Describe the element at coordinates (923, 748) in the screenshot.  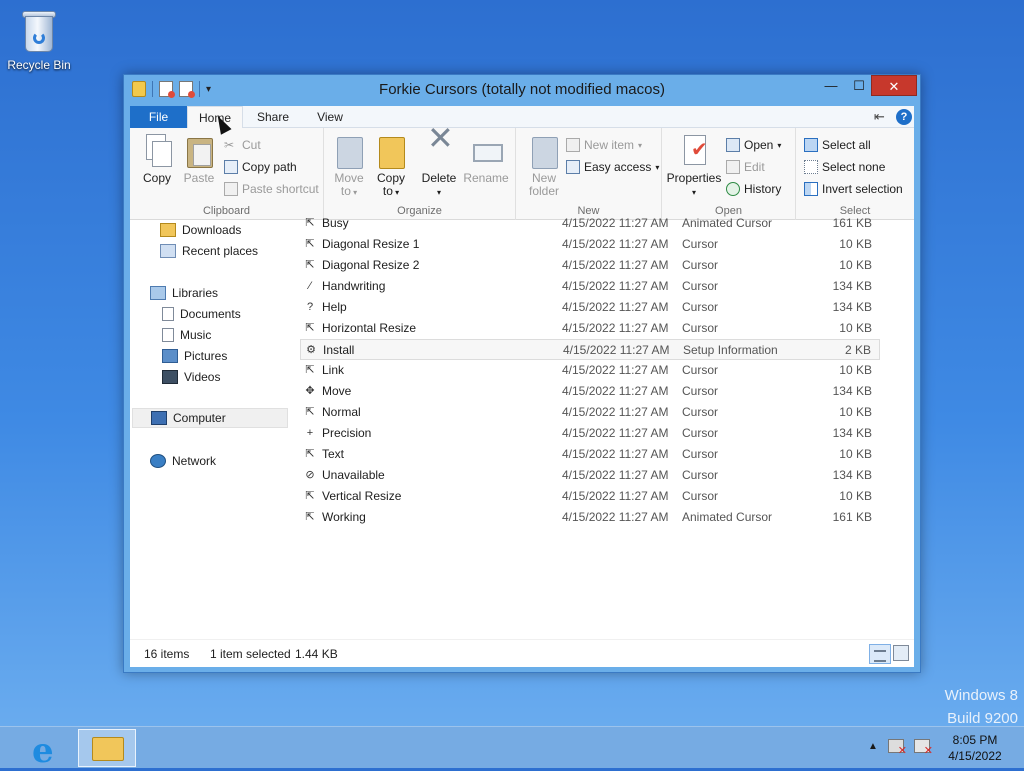
I see `volume-muted-icon` at that location.